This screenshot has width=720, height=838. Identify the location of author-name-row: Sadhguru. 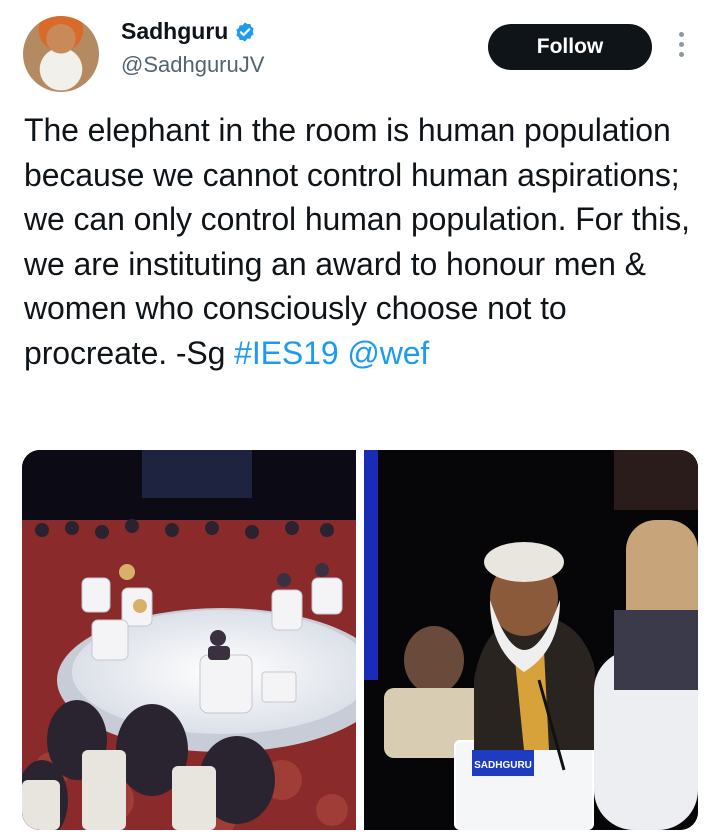
(188, 31).